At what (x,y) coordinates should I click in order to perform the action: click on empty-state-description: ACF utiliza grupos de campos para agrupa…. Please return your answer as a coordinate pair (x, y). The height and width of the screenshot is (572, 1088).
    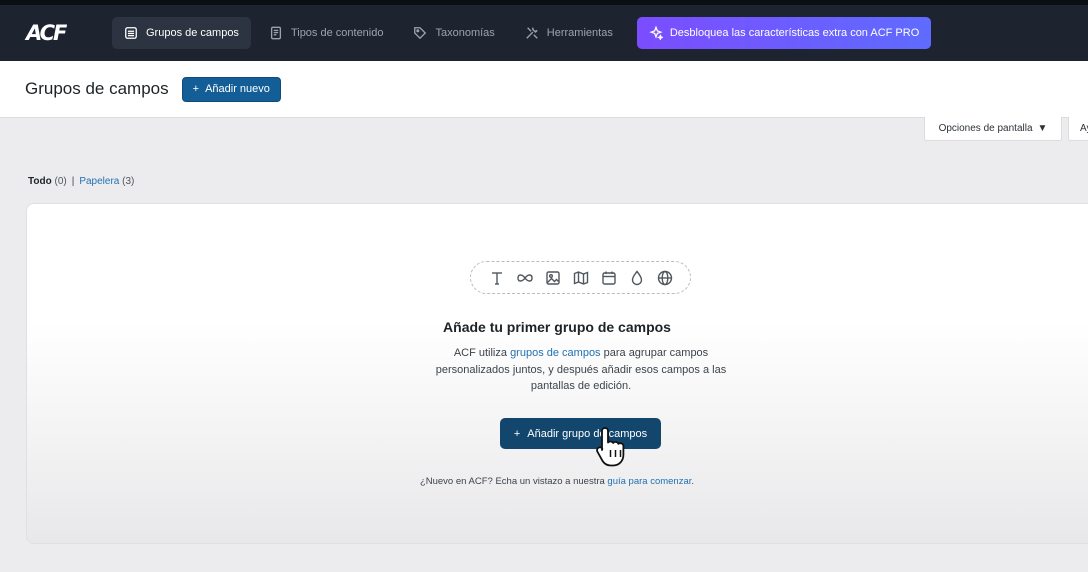
    Looking at the image, I should click on (581, 370).